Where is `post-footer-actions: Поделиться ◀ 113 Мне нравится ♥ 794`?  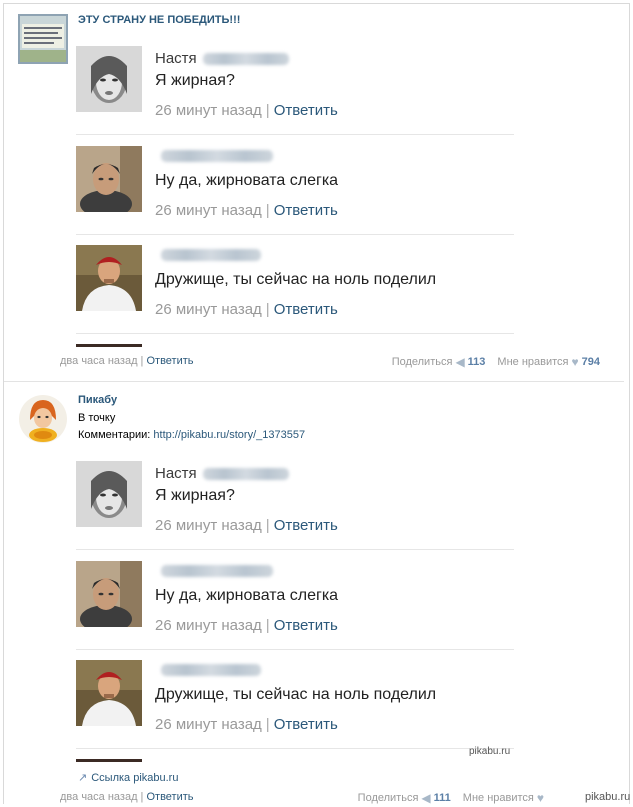 post-footer-actions: Поделиться ◀ 113 Мне нравится ♥ 794 is located at coordinates (496, 362).